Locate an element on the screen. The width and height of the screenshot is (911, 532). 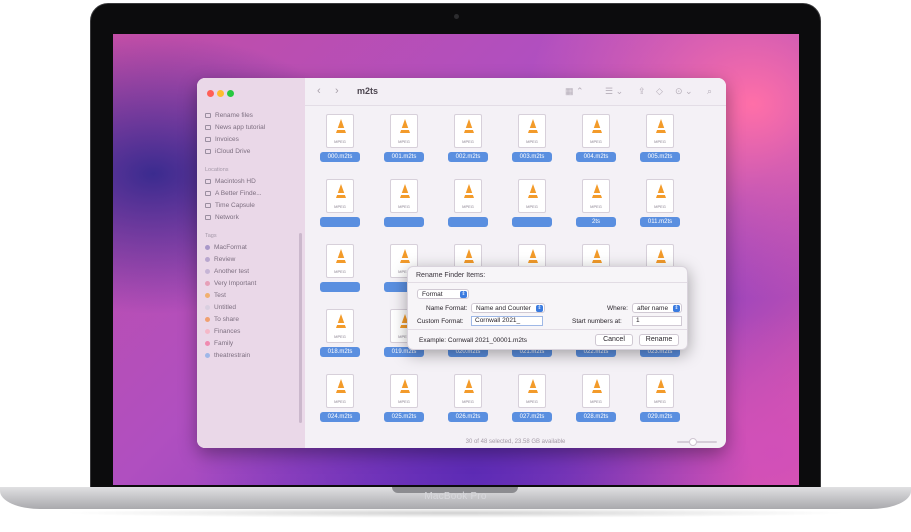
sidebar-tag-review: Review is located at coordinates (220, 259).